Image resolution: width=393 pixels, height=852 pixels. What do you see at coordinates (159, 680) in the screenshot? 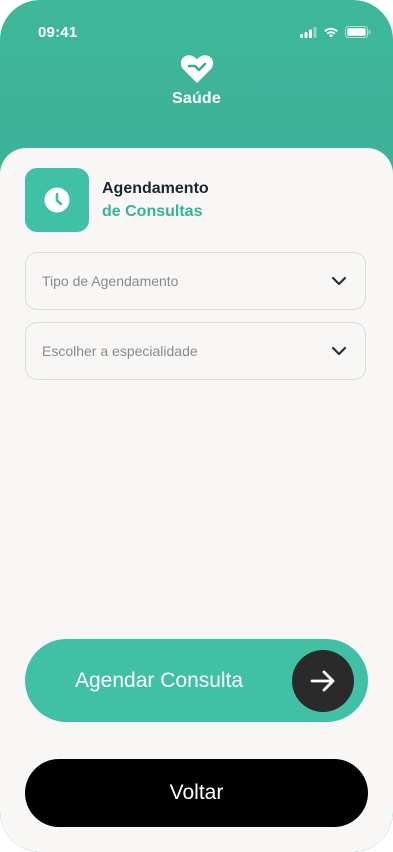
I see `schedule-button-label: Agendar Consulta` at bounding box center [159, 680].